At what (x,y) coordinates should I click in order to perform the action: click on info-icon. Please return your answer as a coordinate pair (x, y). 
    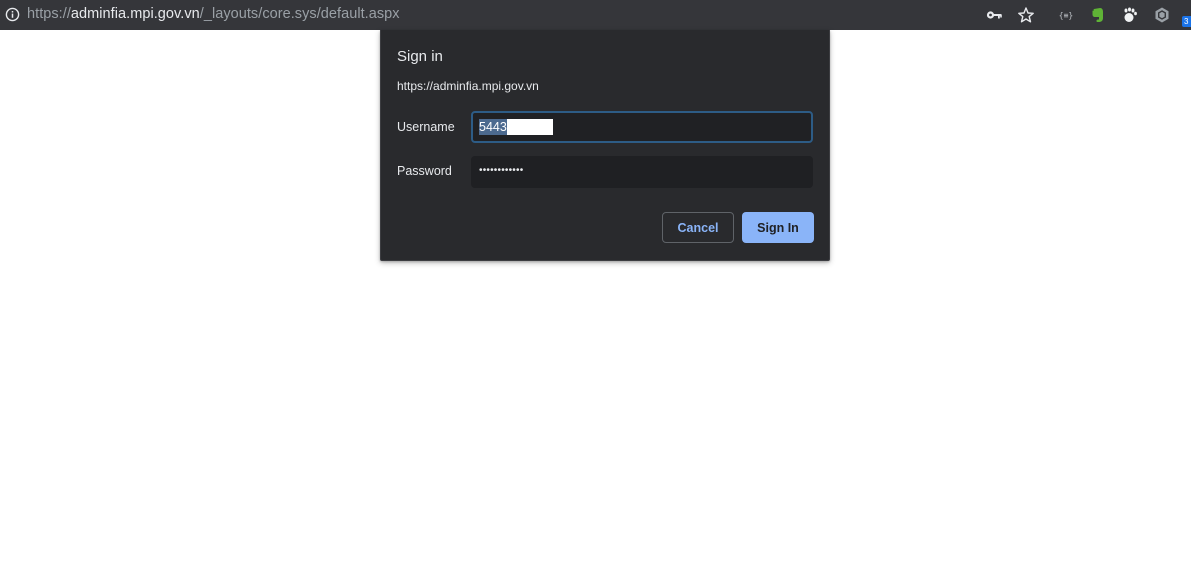
    Looking at the image, I should click on (12, 14).